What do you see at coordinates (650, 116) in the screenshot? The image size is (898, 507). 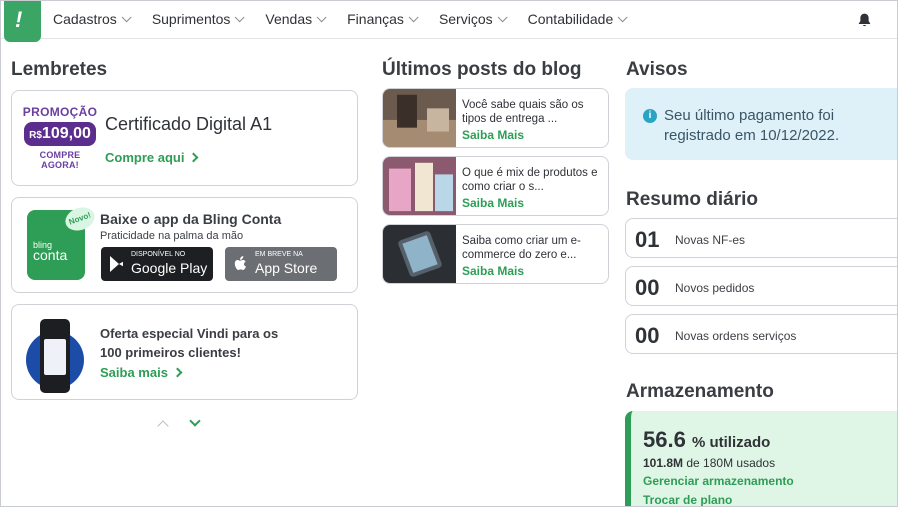 I see `info-icon: i` at bounding box center [650, 116].